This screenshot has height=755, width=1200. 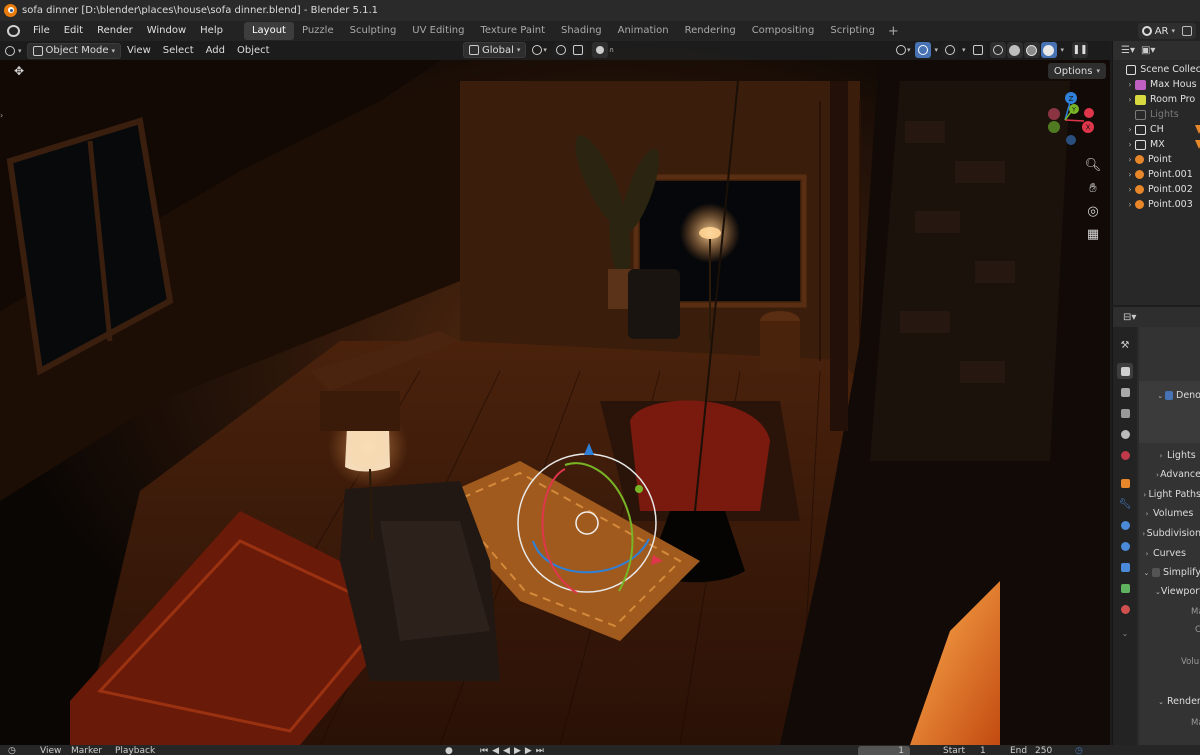 I want to click on panel-header: › Advance, so click(x=1169, y=474).